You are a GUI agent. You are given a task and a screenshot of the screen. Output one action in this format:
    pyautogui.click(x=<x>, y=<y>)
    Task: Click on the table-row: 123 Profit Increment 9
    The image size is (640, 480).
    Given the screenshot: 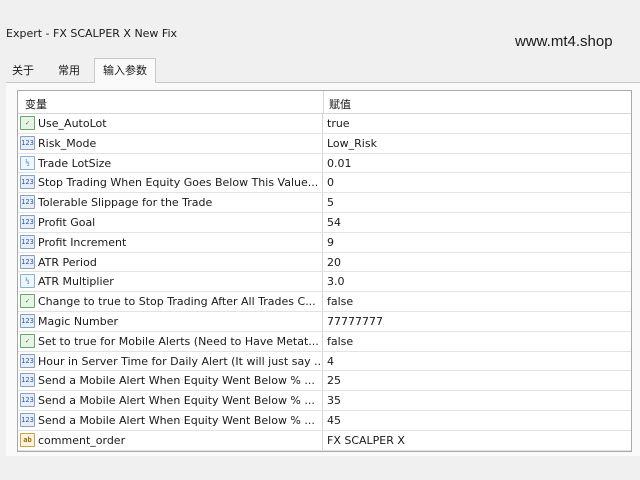 What is the action you would take?
    pyautogui.click(x=324, y=242)
    